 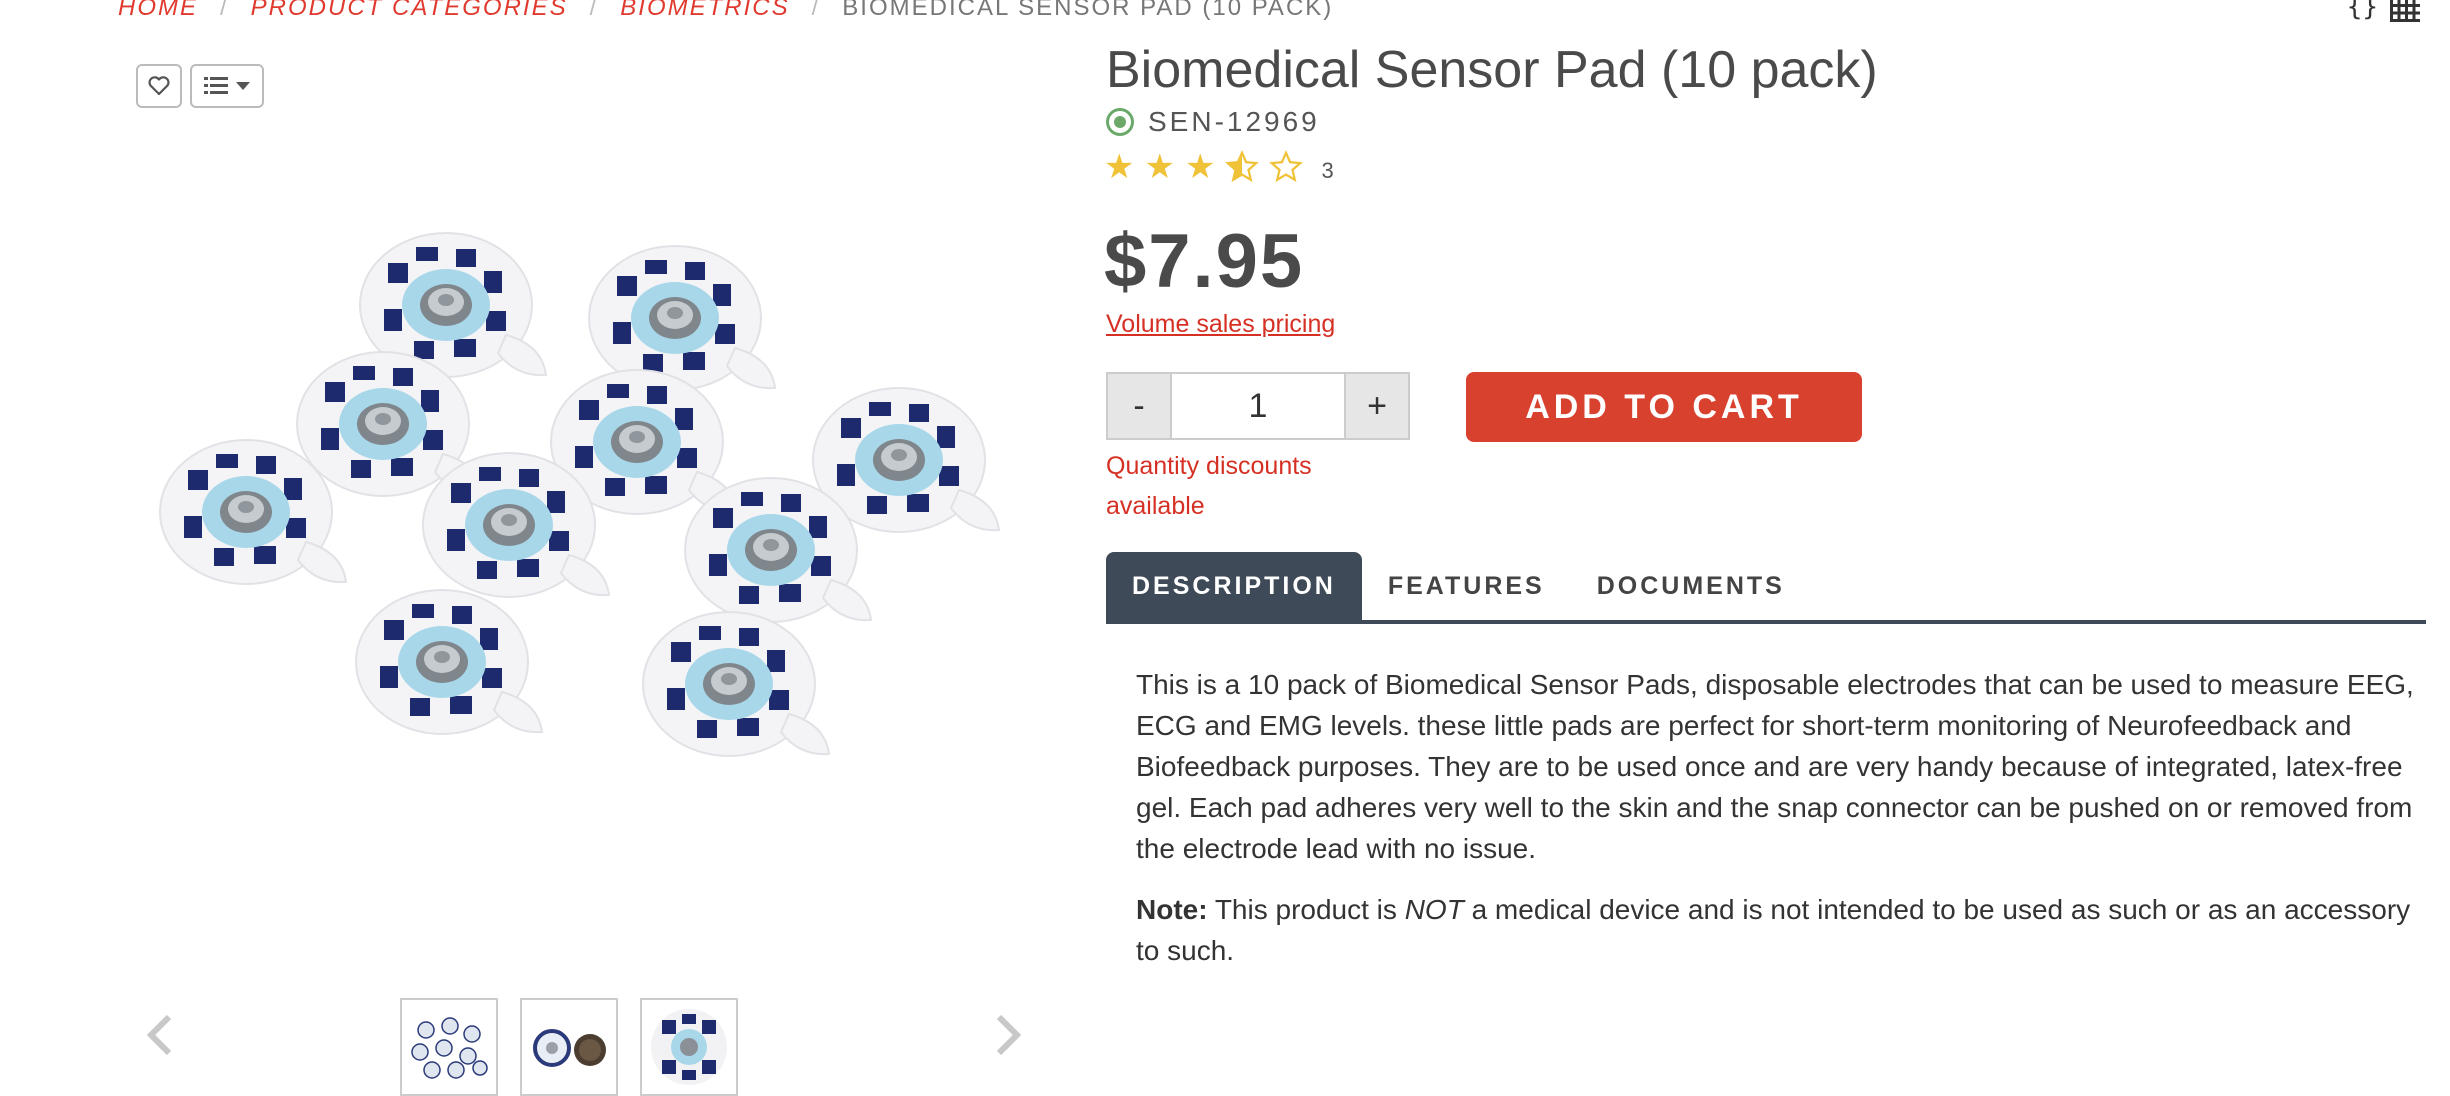 I want to click on note-label: Note:, so click(x=1172, y=909).